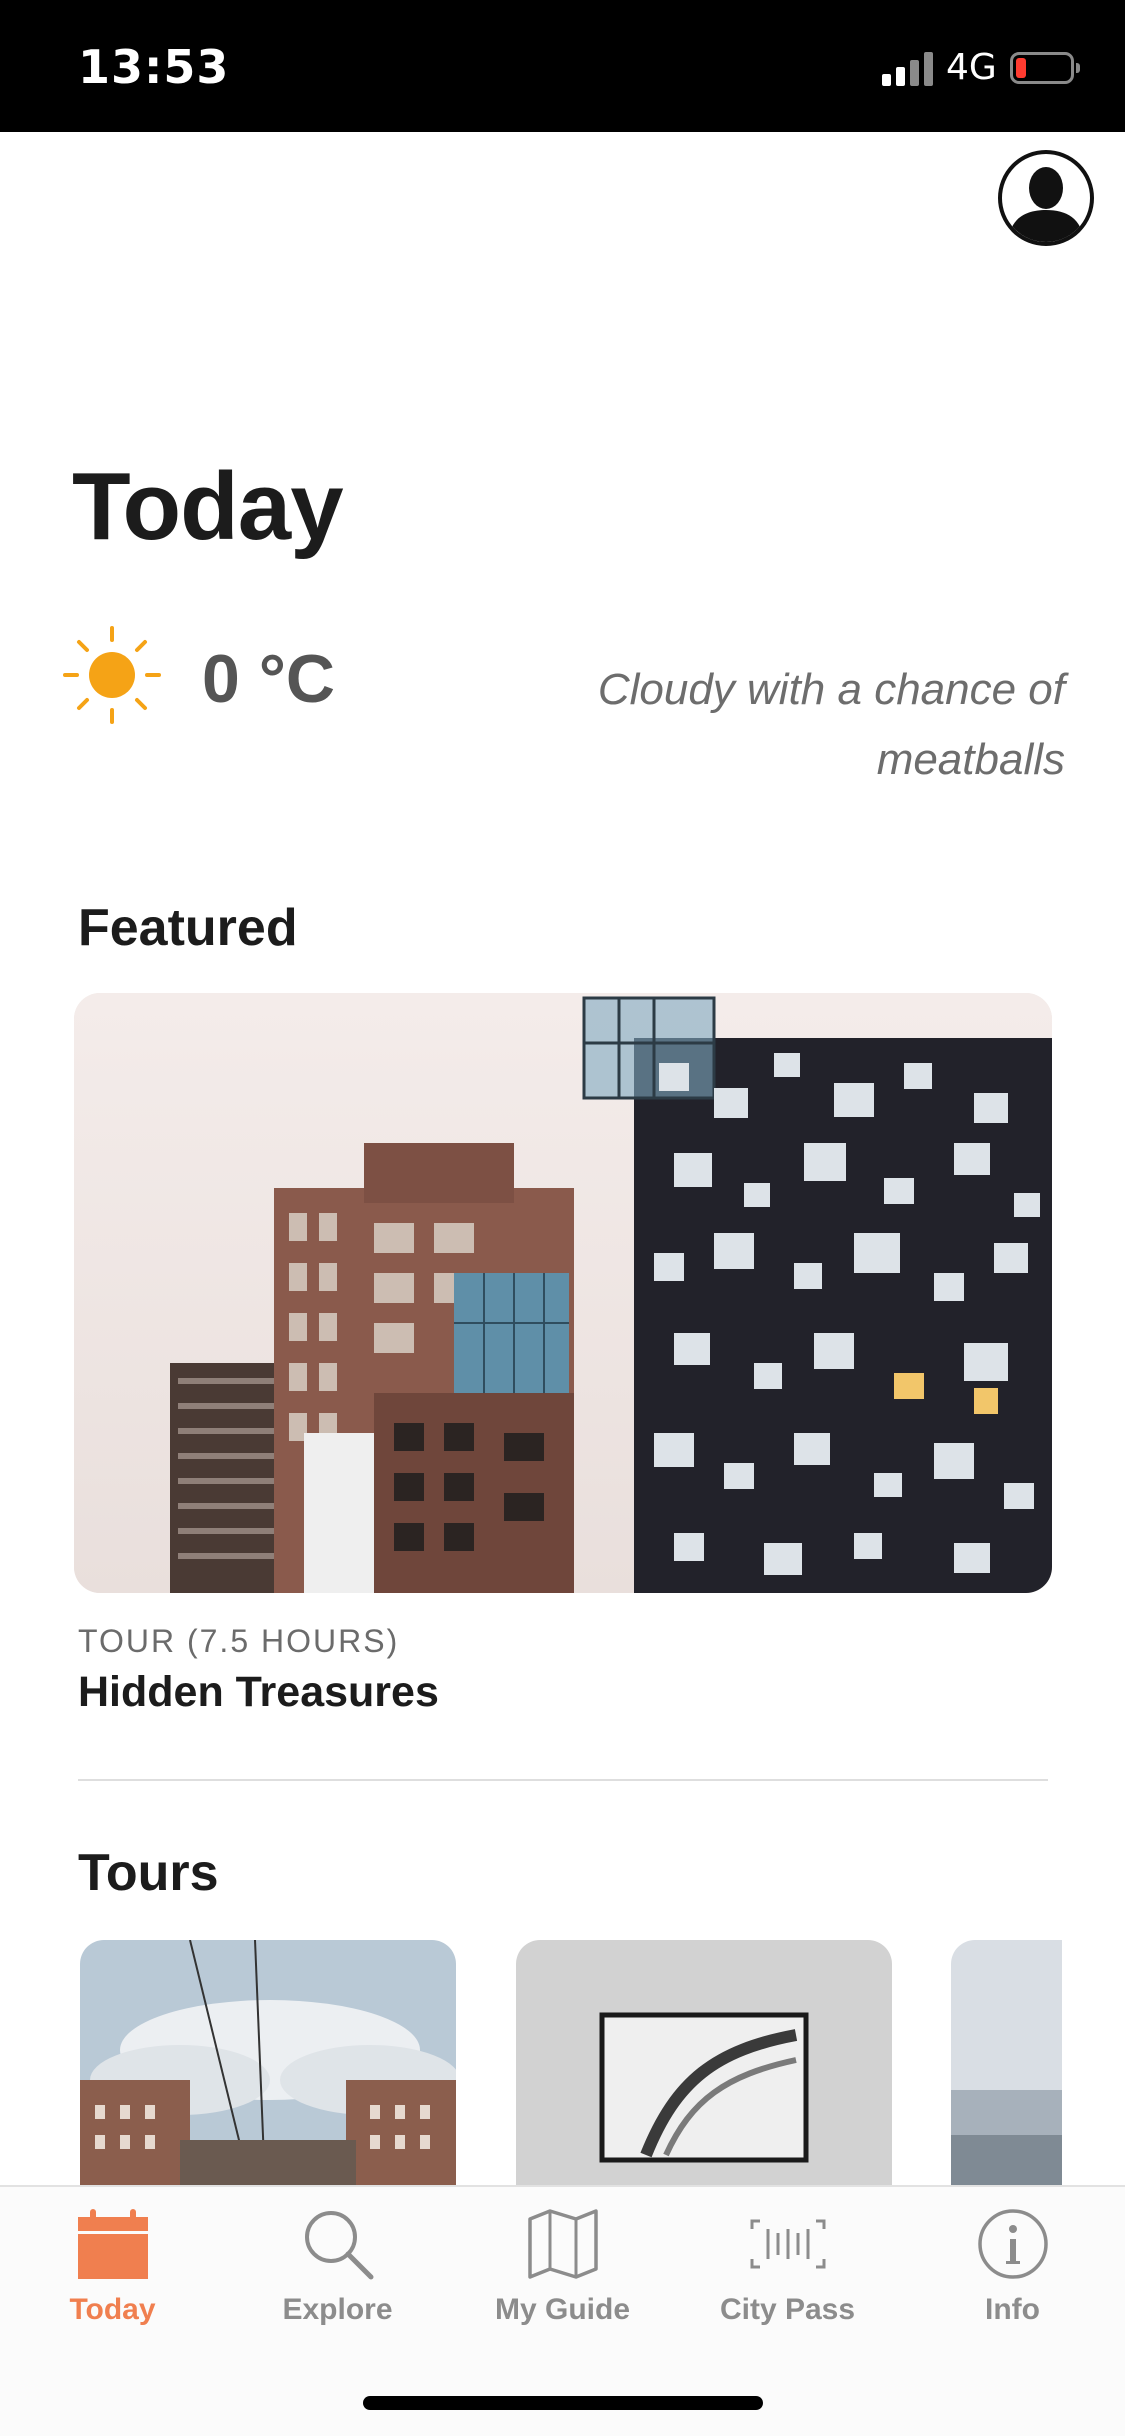 Image resolution: width=1125 pixels, height=2436 pixels. Describe the element at coordinates (1012, 2244) in the screenshot. I see `info-icon` at that location.